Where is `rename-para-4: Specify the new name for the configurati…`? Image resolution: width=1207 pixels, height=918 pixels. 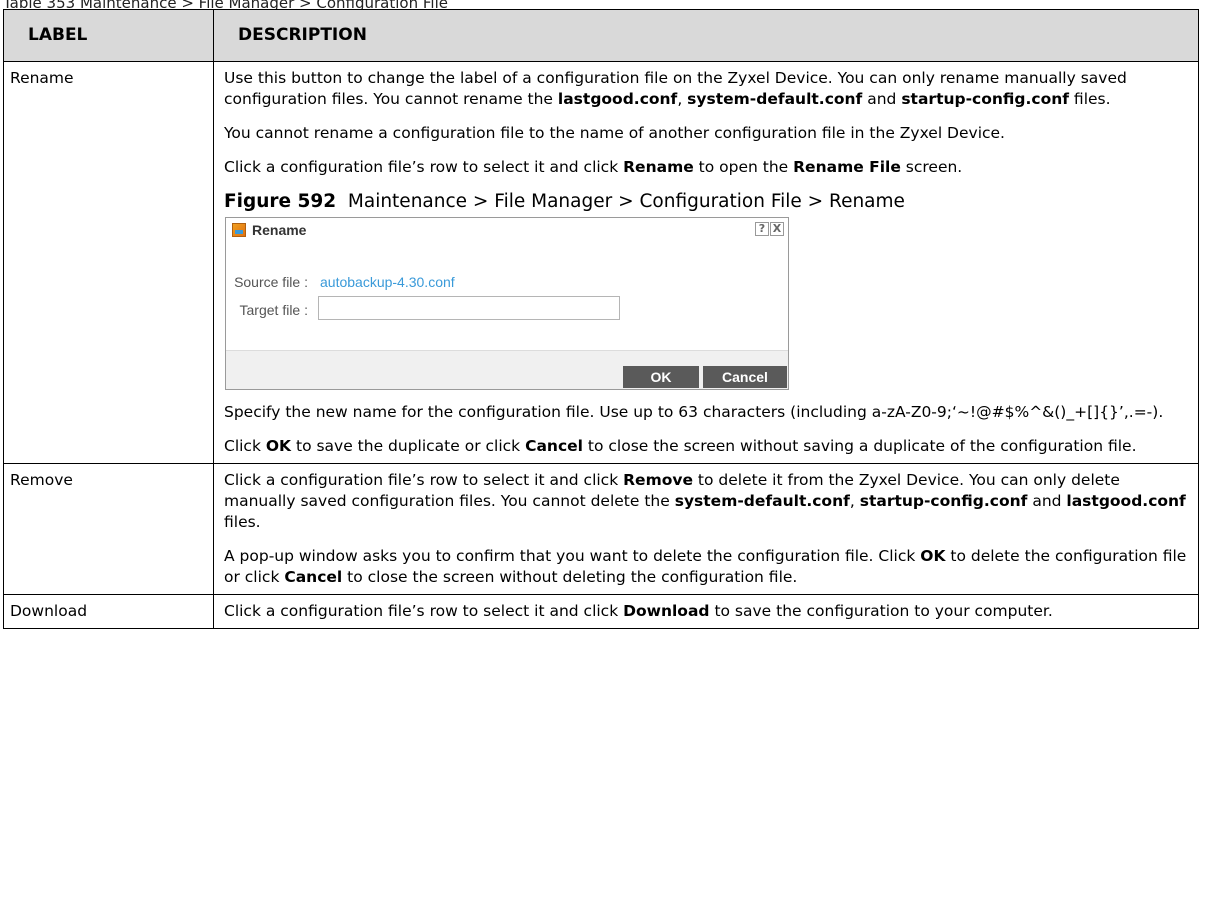 rename-para-4: Specify the new name for the configurati… is located at coordinates (694, 412).